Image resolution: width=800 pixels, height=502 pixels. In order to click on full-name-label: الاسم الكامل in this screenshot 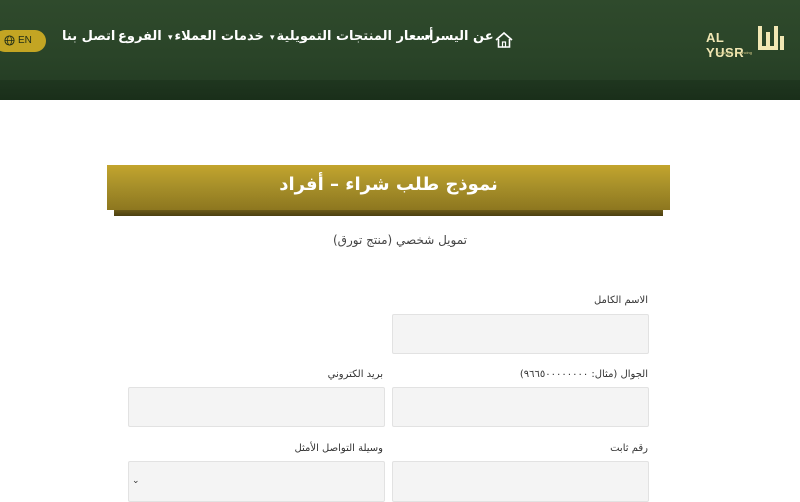, I will do `click(620, 300)`.